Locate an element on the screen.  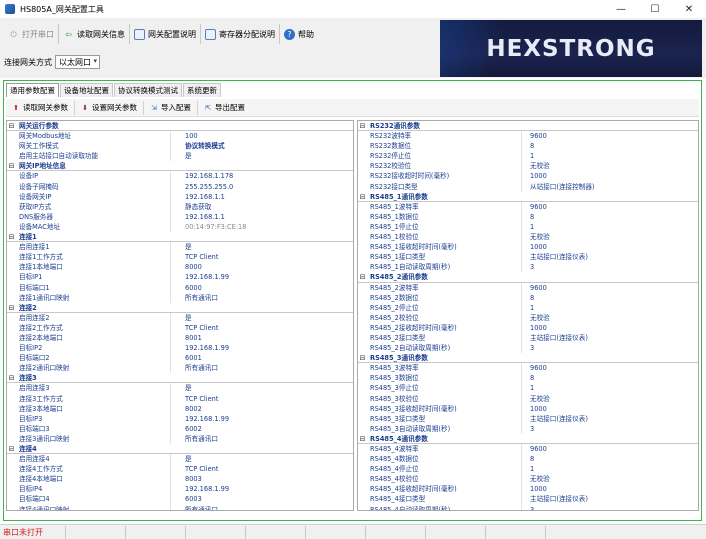
property-row: RS232停止位 1 is located at coordinates (528, 156).